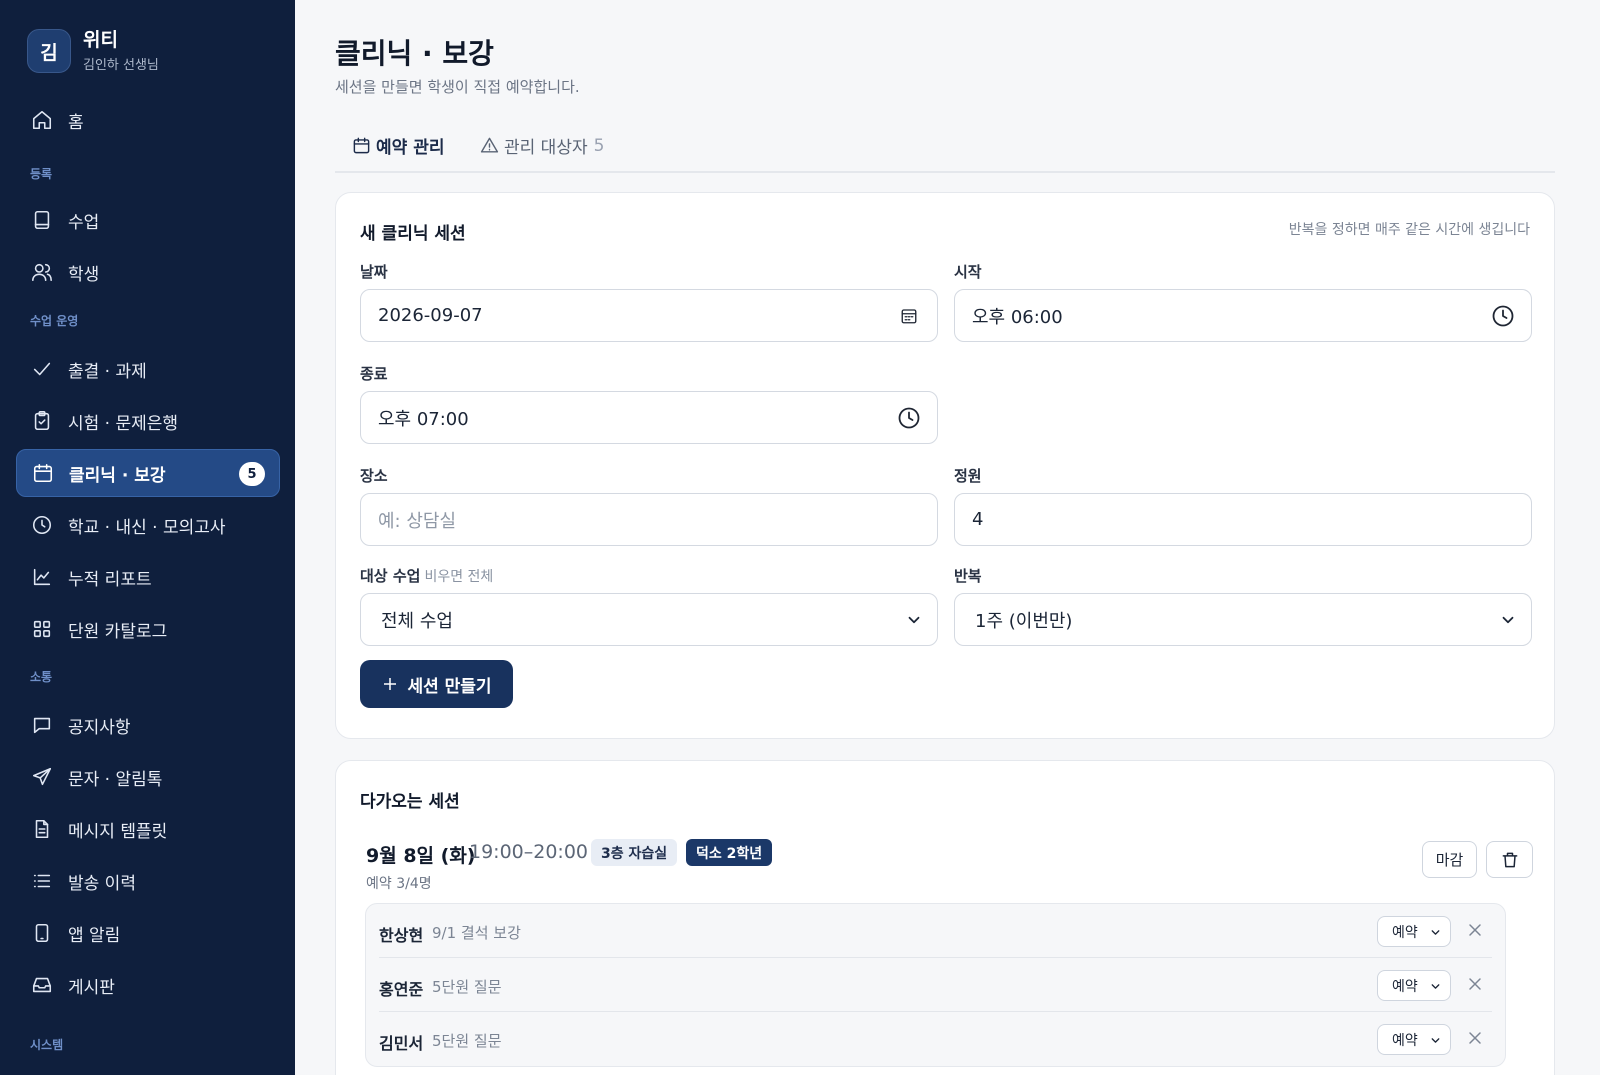 This screenshot has height=1075, width=1600. Describe the element at coordinates (147, 527) in the screenshot. I see `sidebar-item-label: 학교 · 내신 · 모의고사` at that location.